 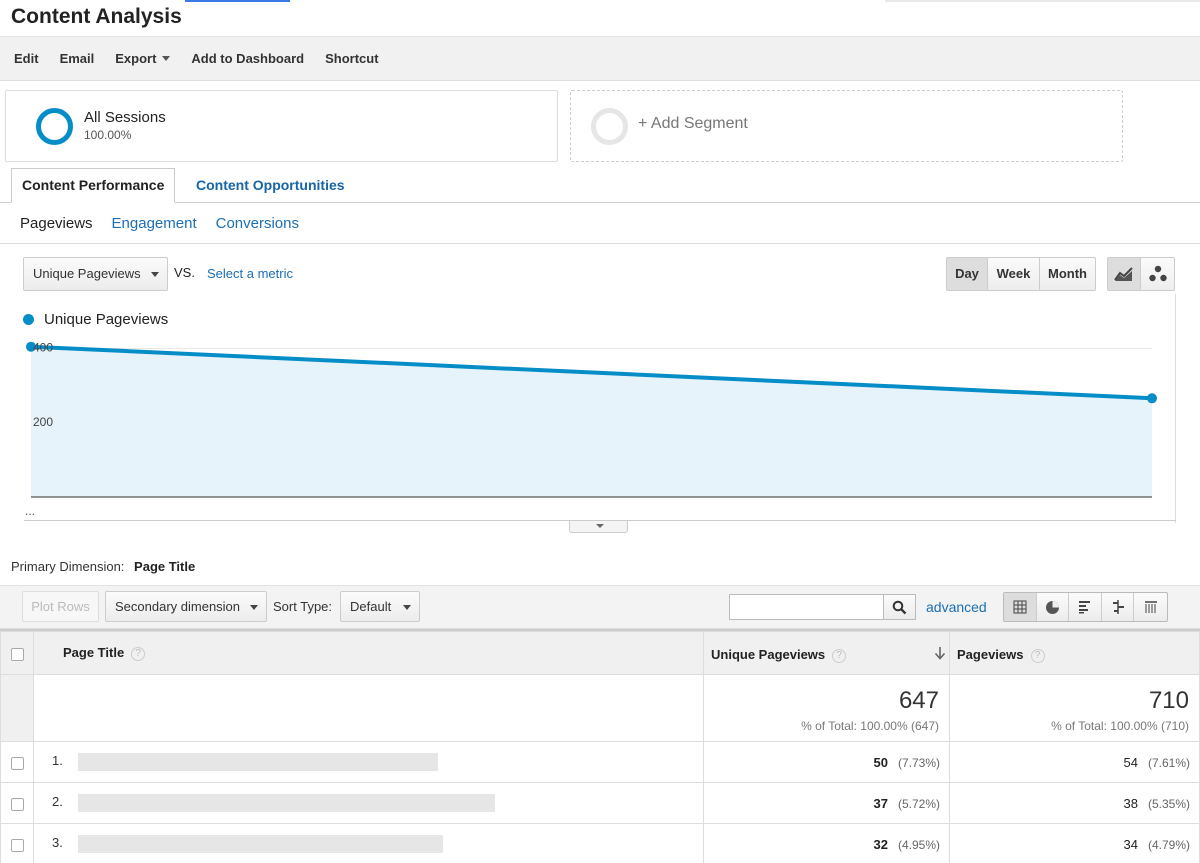 I want to click on table-row: 3. 32 (4.95%) 34 (4.79%), so click(x=600, y=843).